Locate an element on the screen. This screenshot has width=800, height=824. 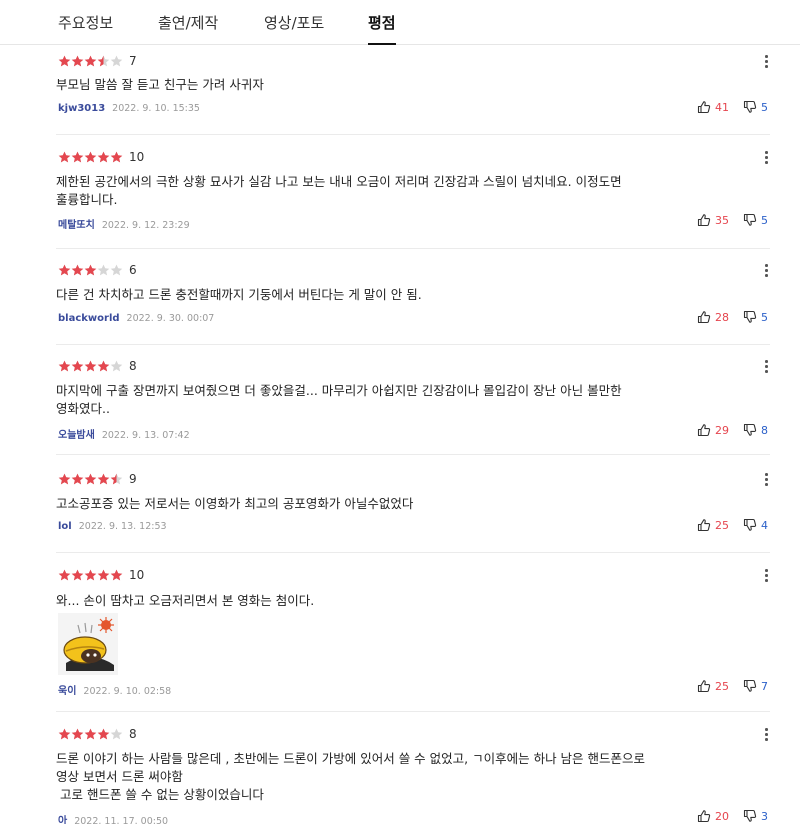
like-button: 41 is located at coordinates (713, 107).